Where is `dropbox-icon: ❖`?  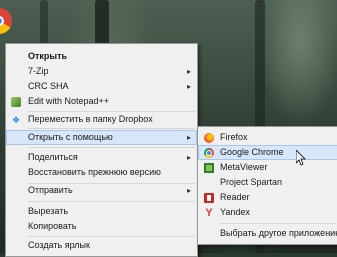
dropbox-icon: ❖ is located at coordinates (16, 120).